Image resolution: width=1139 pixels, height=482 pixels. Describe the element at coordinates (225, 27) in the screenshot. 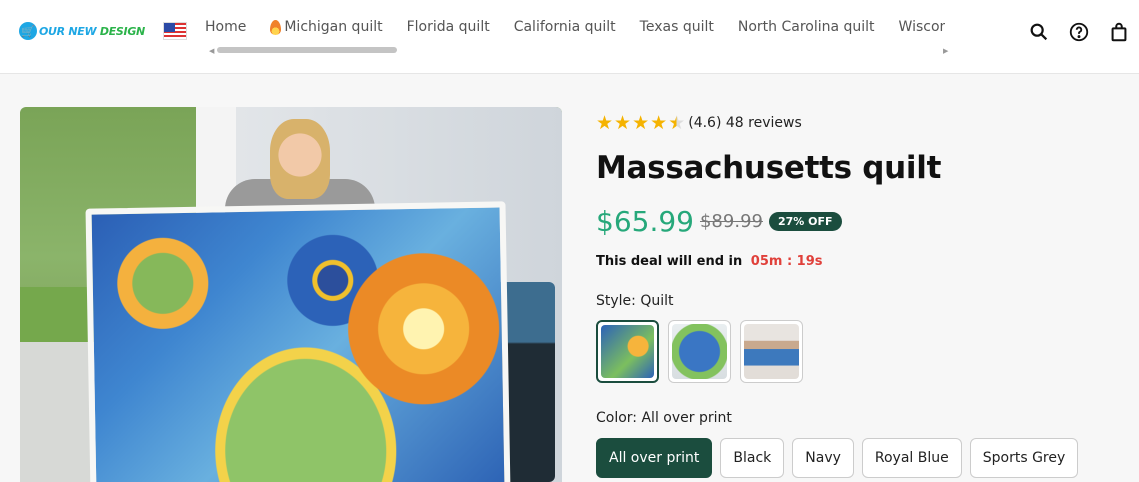

I see `nav-item-home: Home` at that location.